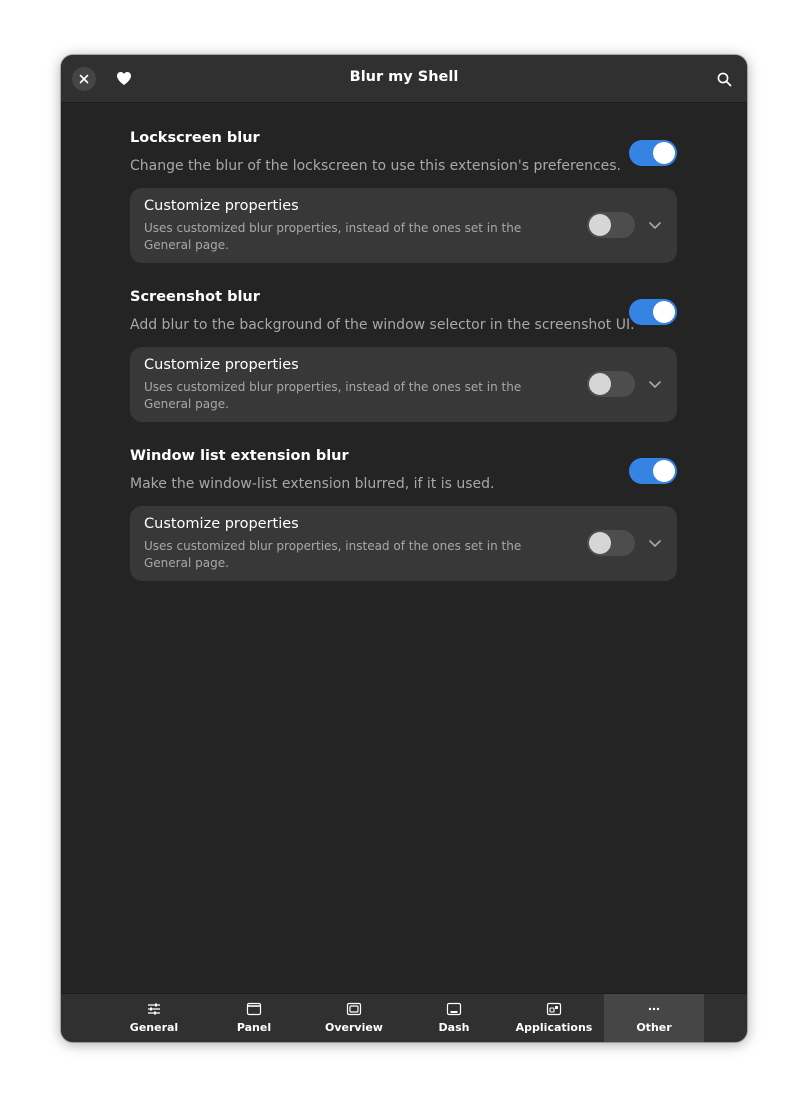 This screenshot has height=1109, width=808. I want to click on applications-icon, so click(554, 1009).